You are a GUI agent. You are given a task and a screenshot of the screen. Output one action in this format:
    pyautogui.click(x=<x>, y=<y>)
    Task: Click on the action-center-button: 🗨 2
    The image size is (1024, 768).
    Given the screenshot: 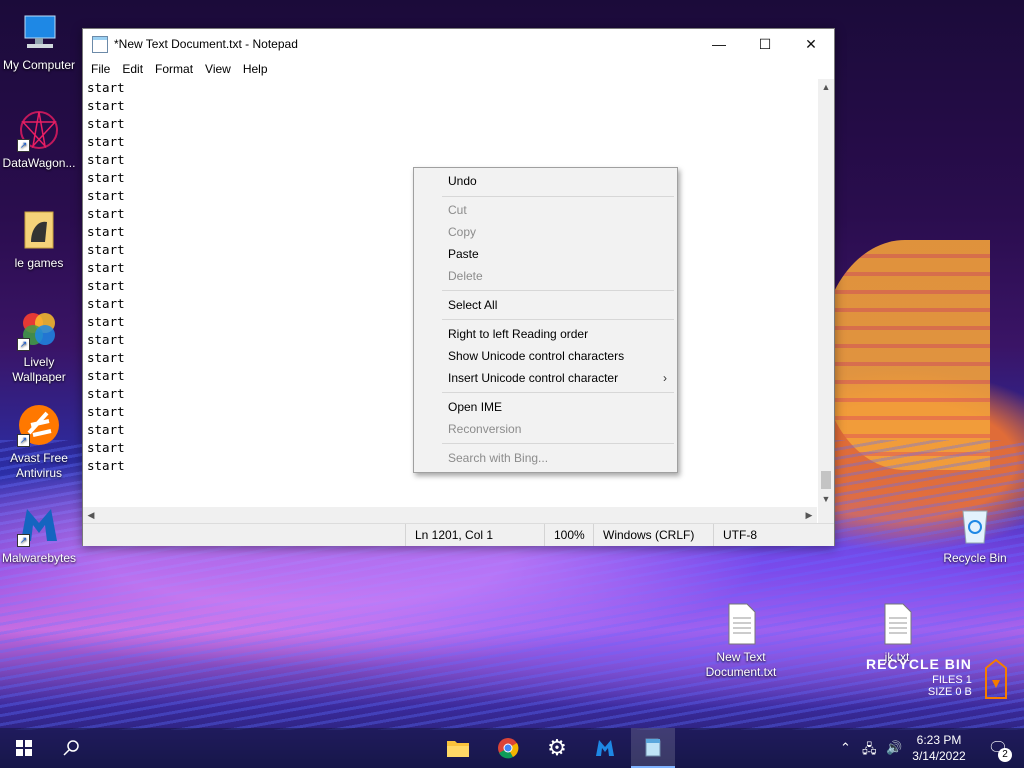 What is the action you would take?
    pyautogui.click(x=998, y=748)
    